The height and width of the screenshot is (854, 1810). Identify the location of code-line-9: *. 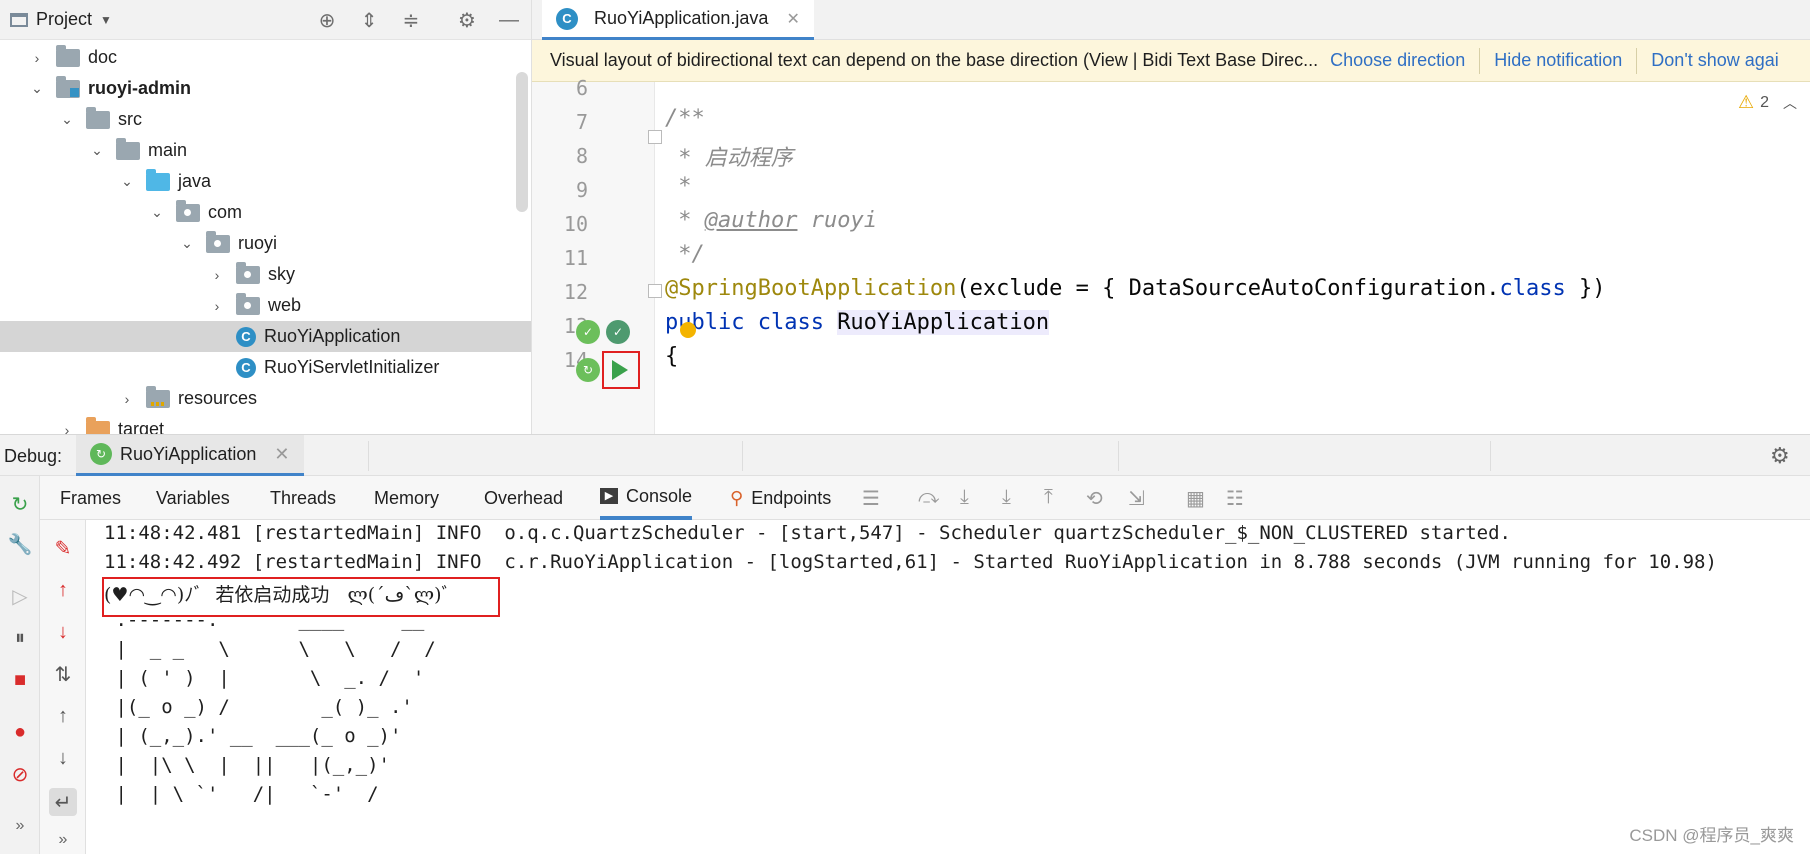
(678, 186).